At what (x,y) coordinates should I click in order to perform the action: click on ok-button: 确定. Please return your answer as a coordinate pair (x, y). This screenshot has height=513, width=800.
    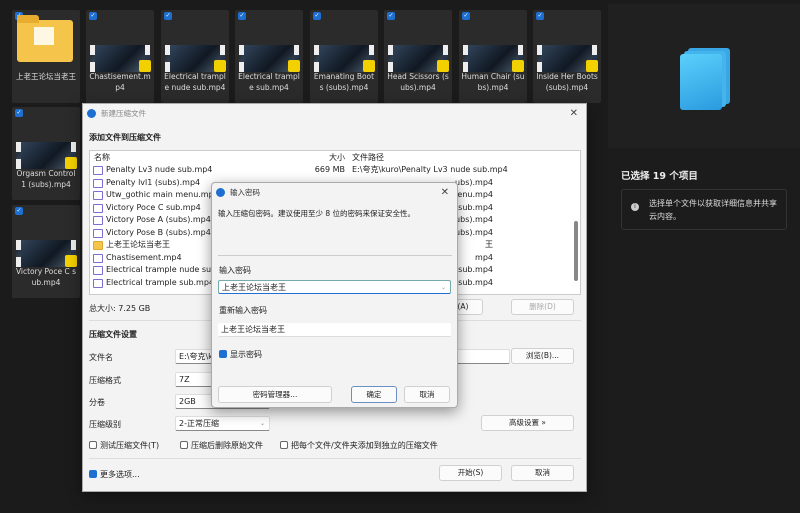
    Looking at the image, I should click on (374, 394).